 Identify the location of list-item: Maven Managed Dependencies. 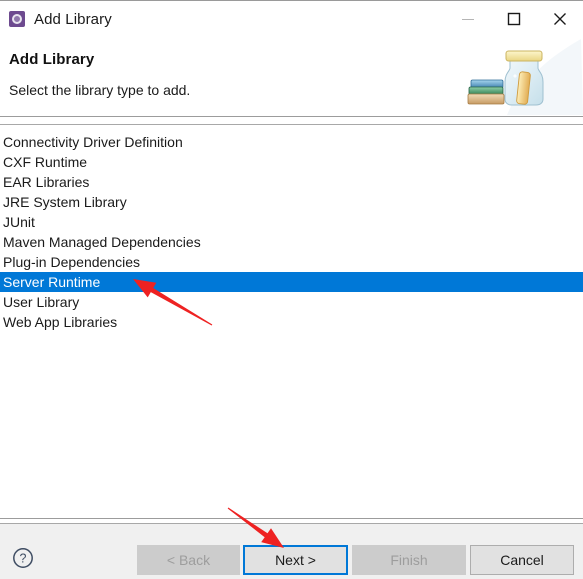
(291, 242).